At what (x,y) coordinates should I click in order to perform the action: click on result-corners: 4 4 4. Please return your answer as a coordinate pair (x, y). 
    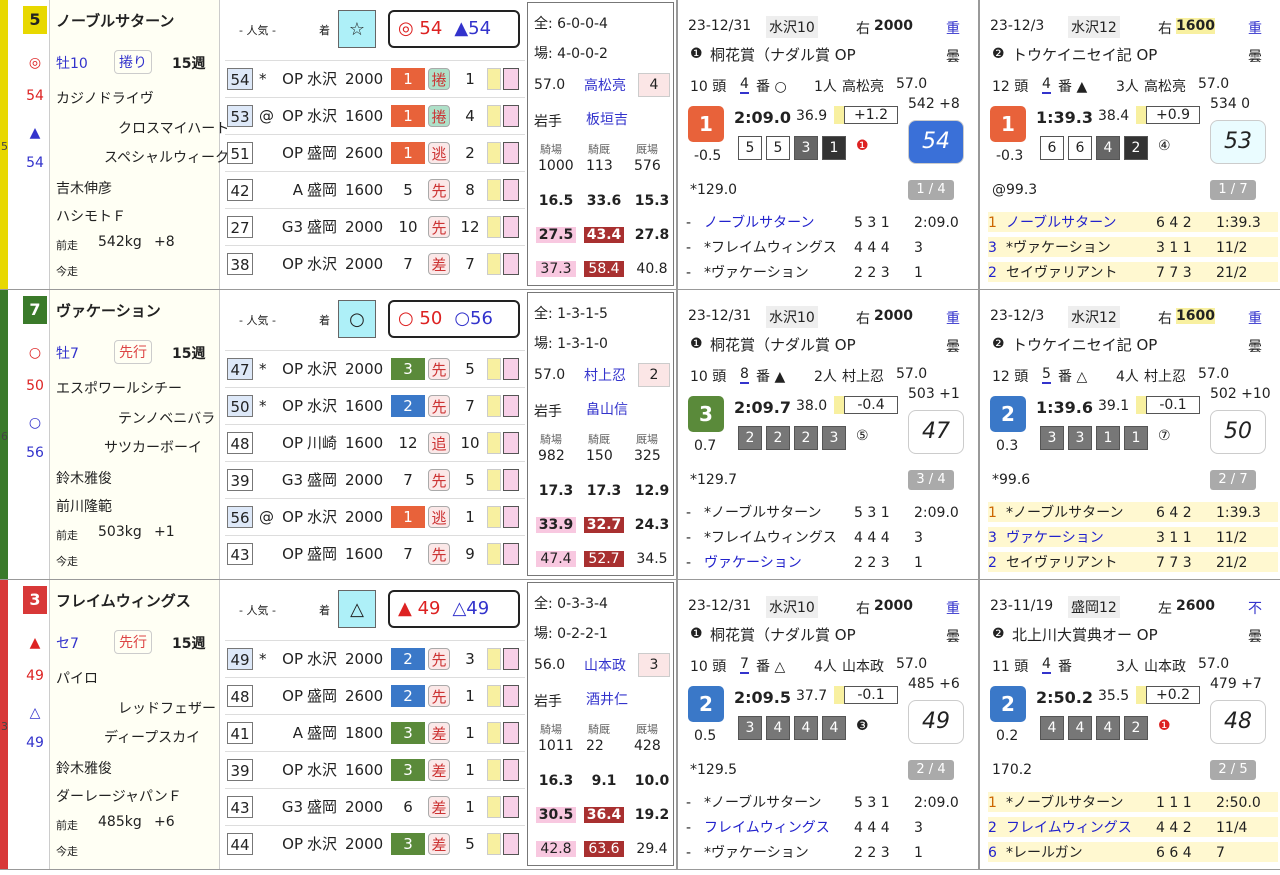
    Looking at the image, I should click on (872, 248).